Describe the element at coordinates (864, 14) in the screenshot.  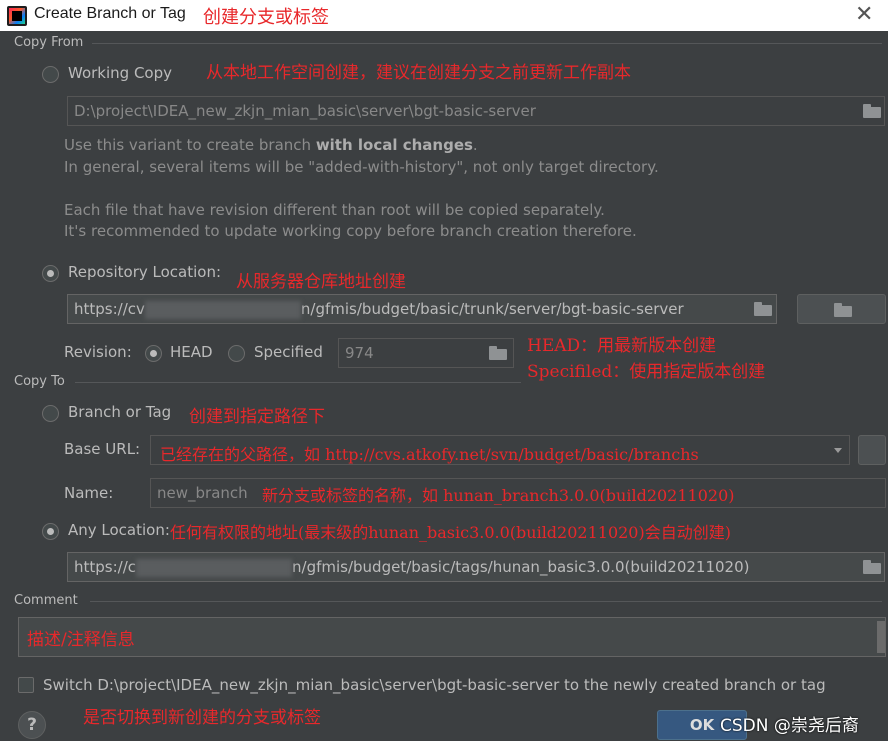
I see `close-icon: ✕` at that location.